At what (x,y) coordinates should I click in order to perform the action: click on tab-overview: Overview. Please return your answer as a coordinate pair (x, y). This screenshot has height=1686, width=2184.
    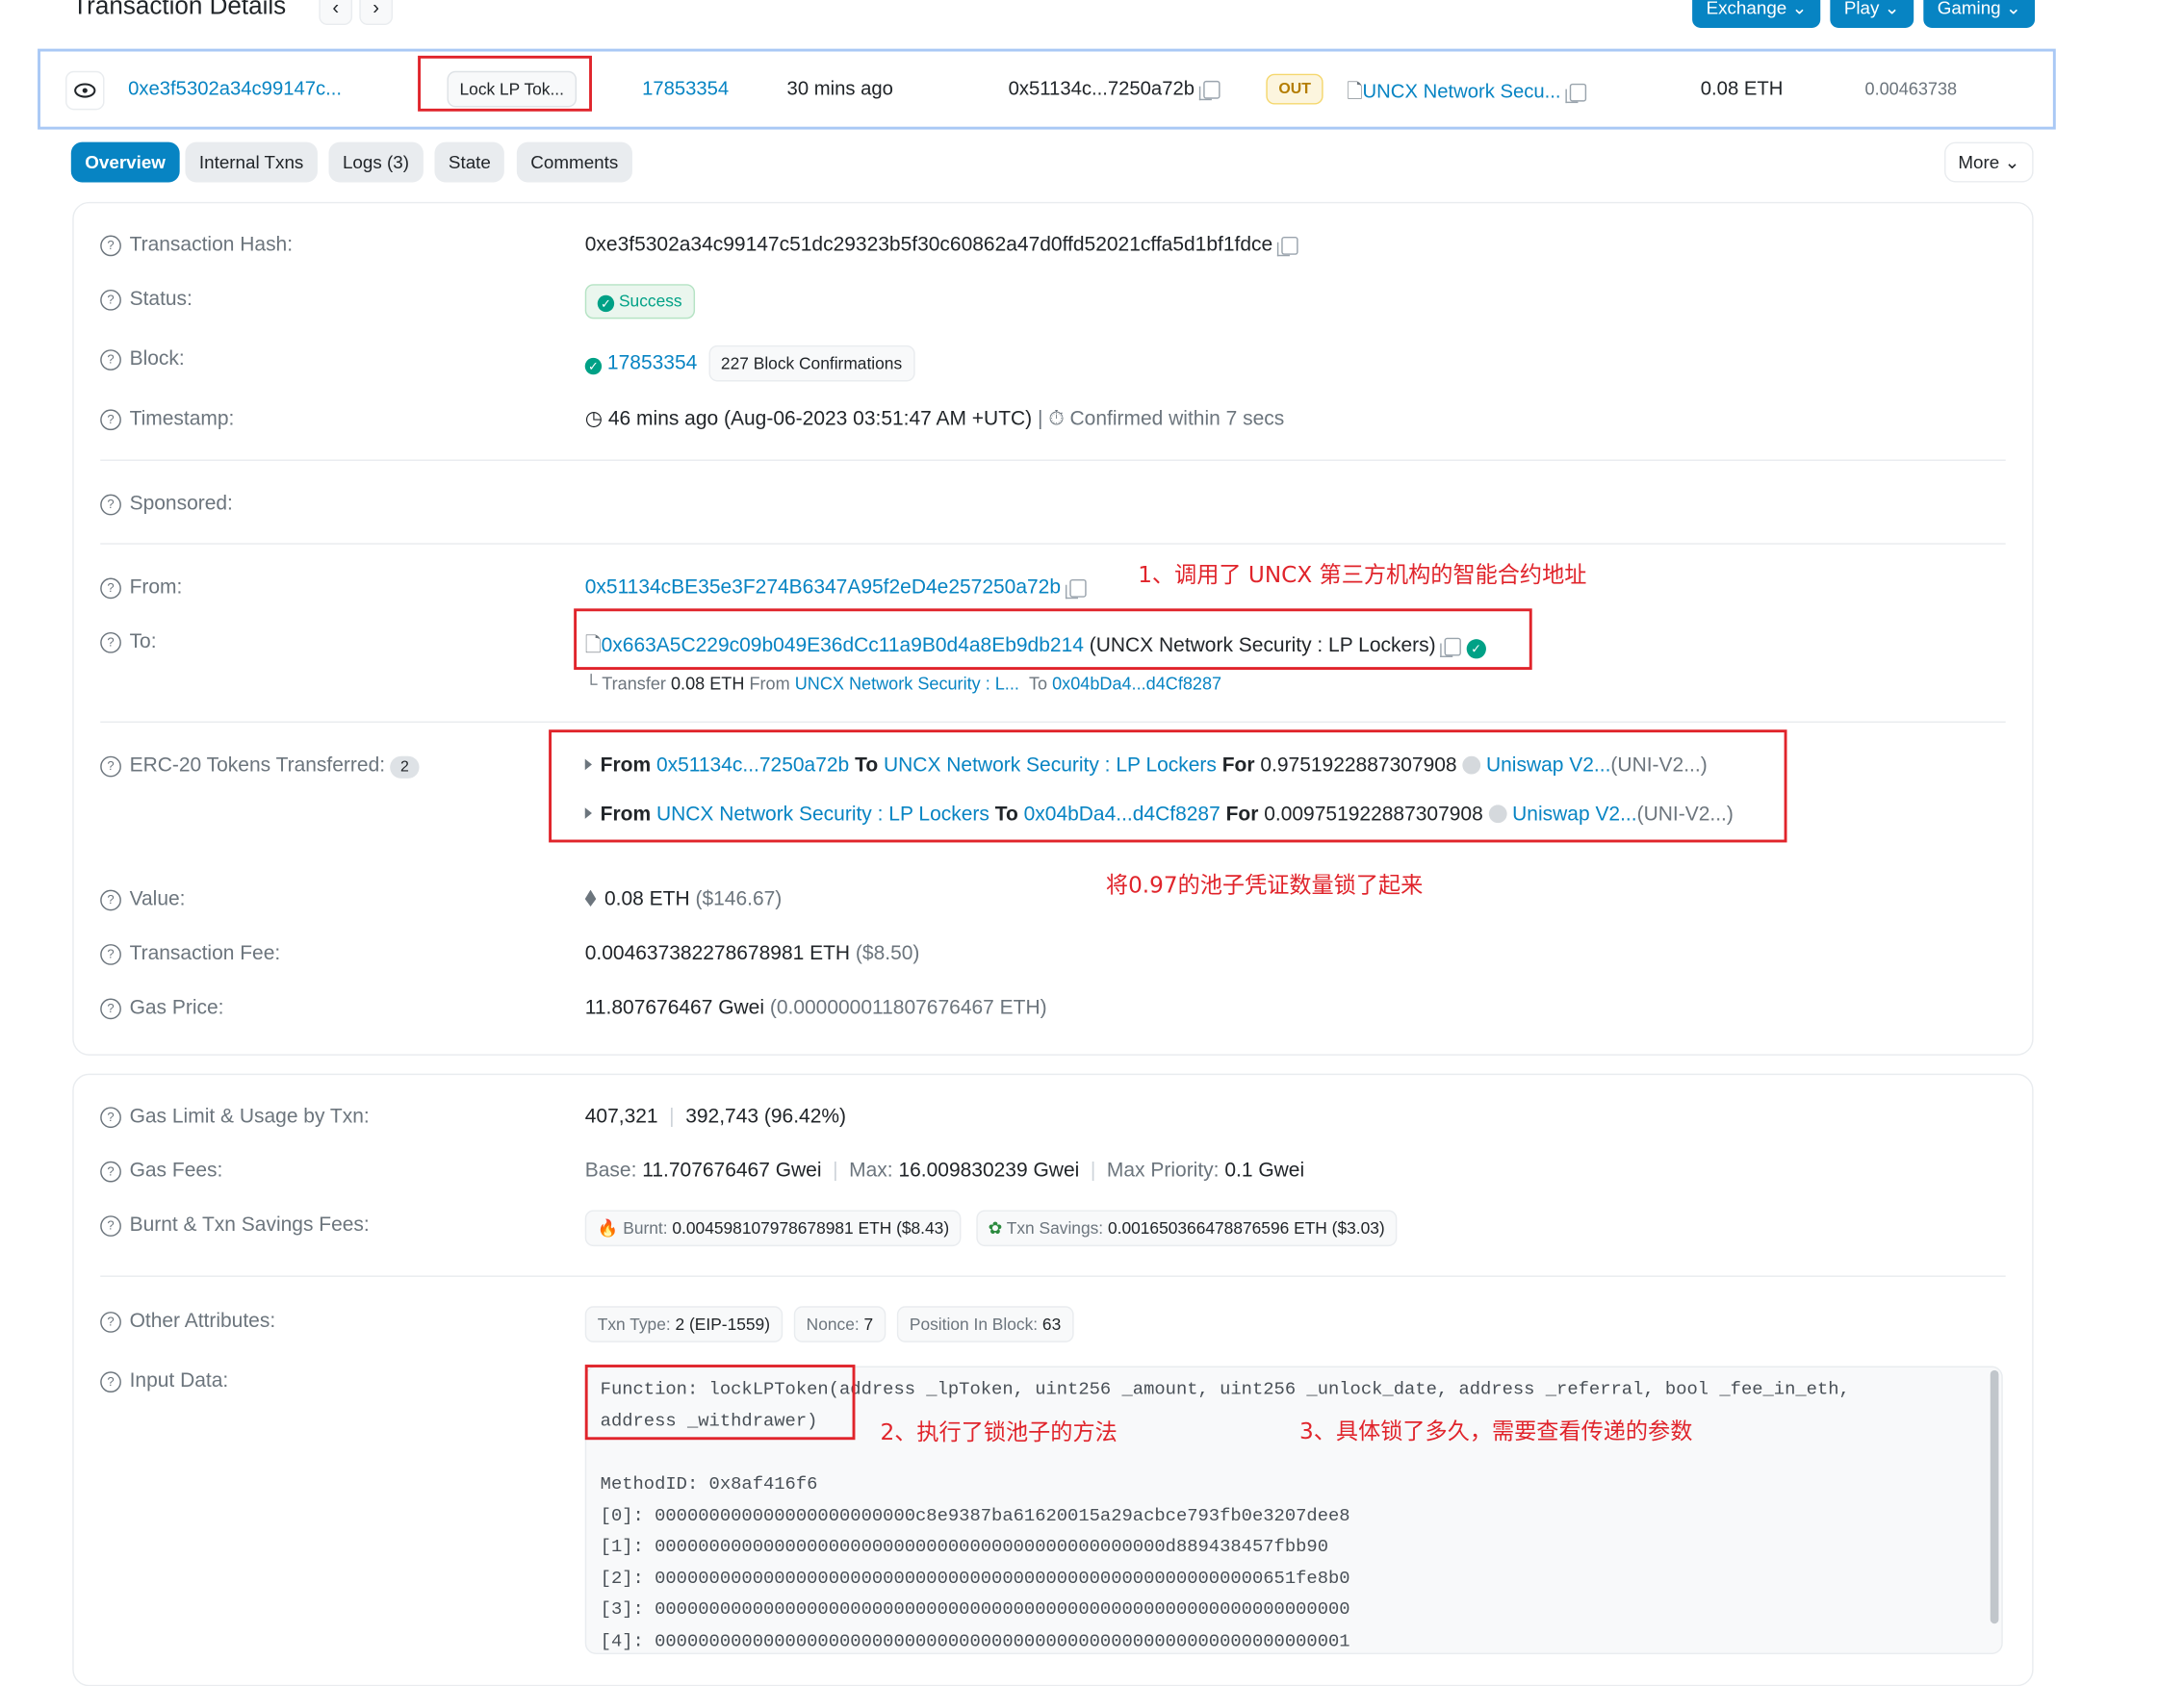
    Looking at the image, I should click on (125, 162).